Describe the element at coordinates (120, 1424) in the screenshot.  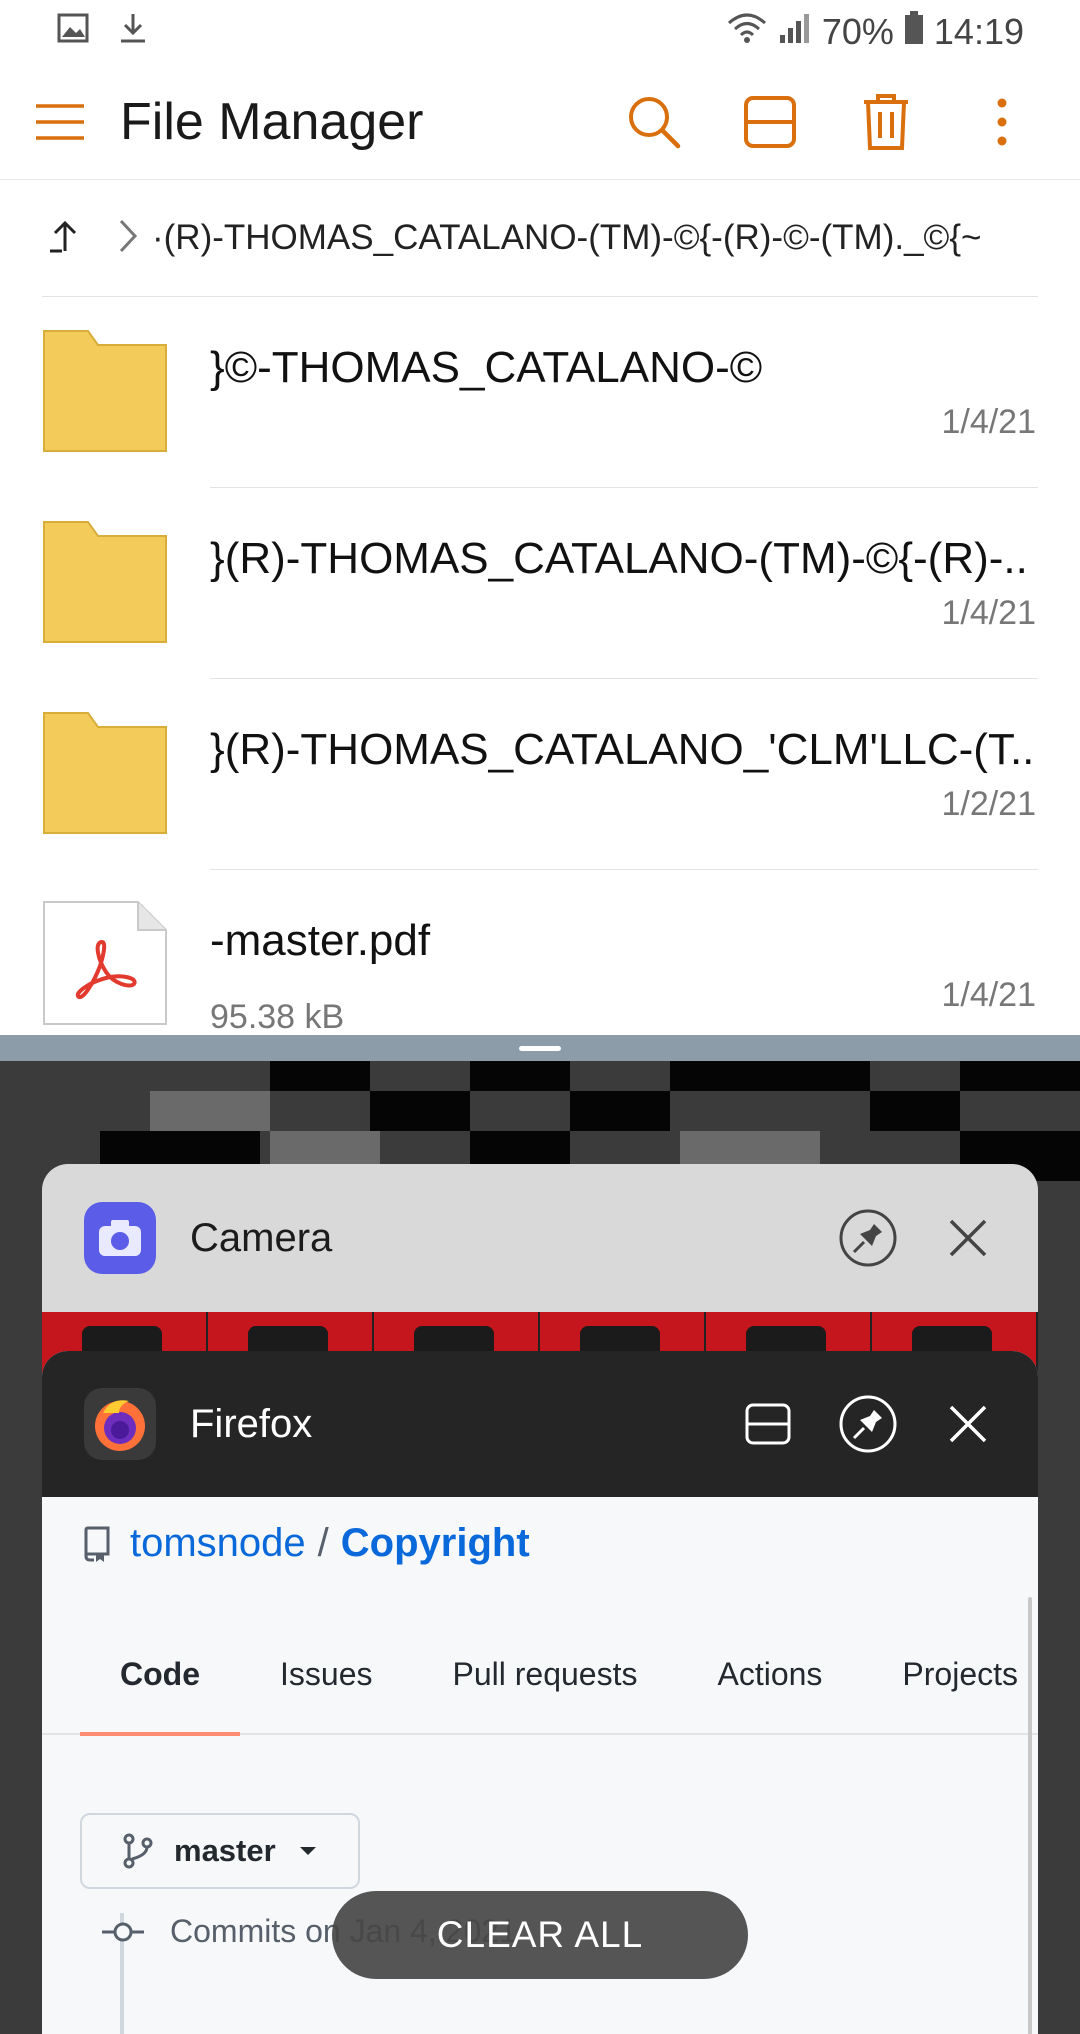
I see `firefox-app-icon` at that location.